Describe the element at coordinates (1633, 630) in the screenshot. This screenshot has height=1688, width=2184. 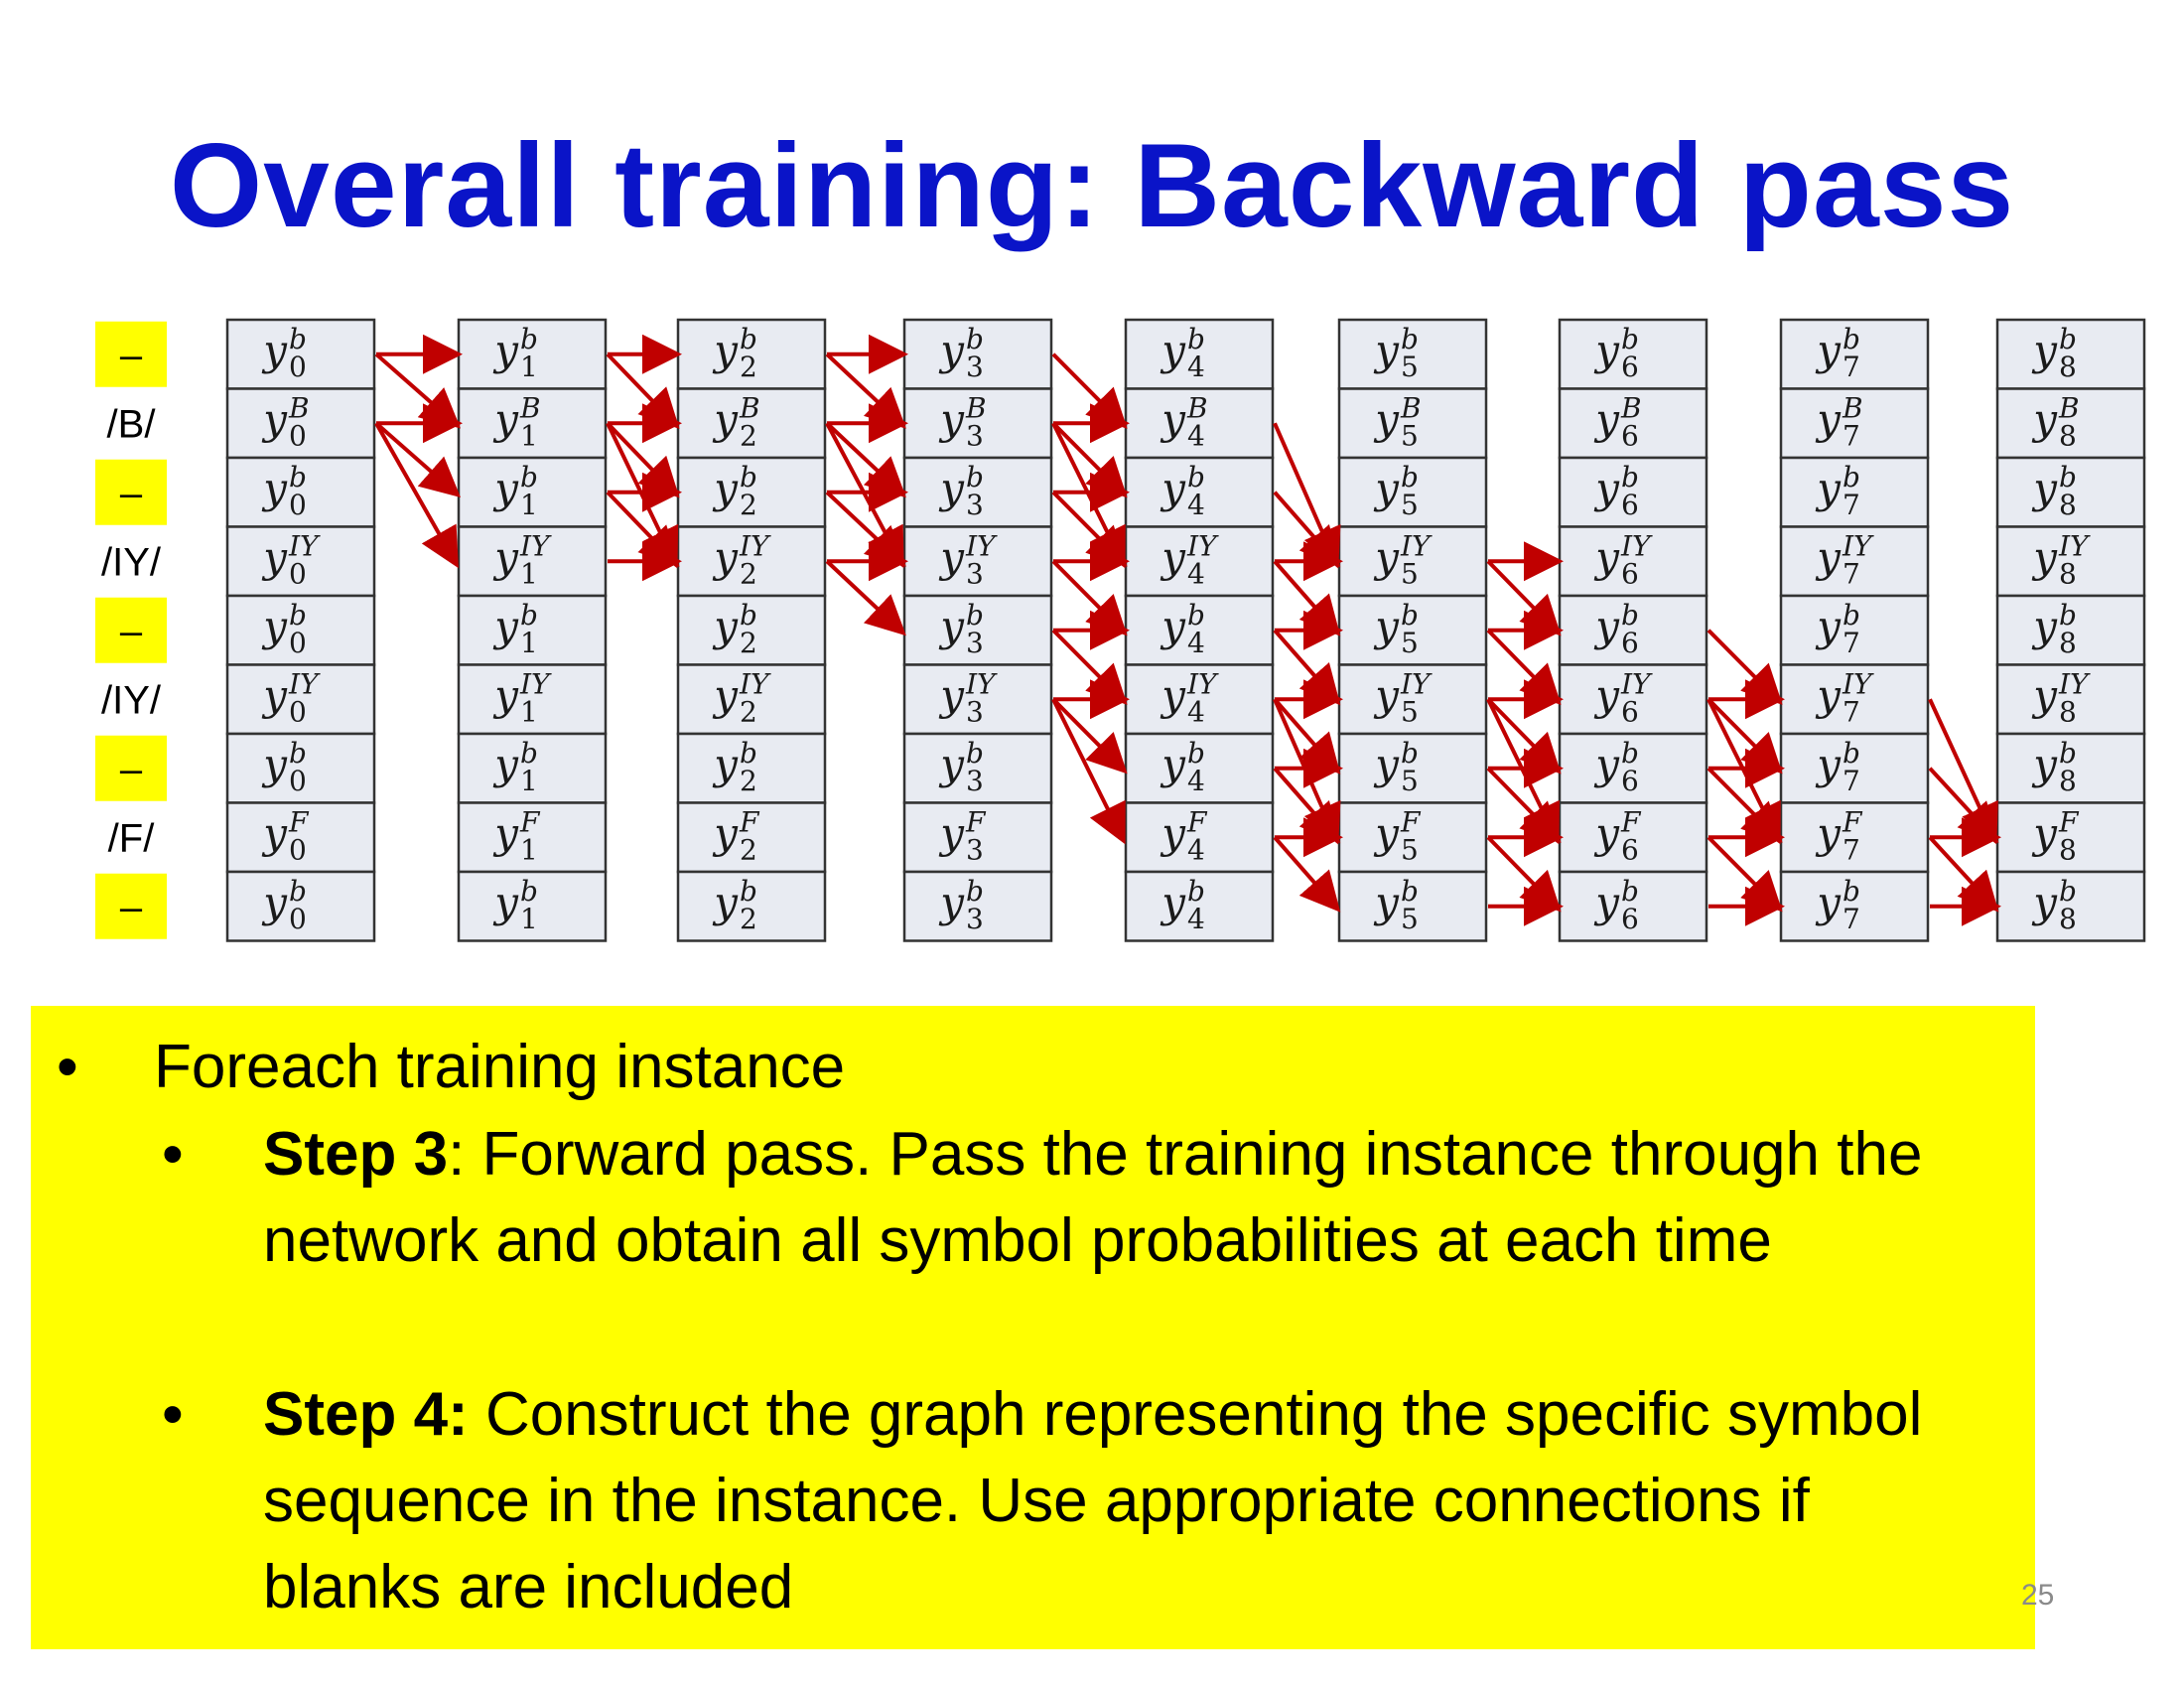
I see `time-column: y b6y B6y b6y IY6y b6y IY6y b6y F6y b6` at that location.